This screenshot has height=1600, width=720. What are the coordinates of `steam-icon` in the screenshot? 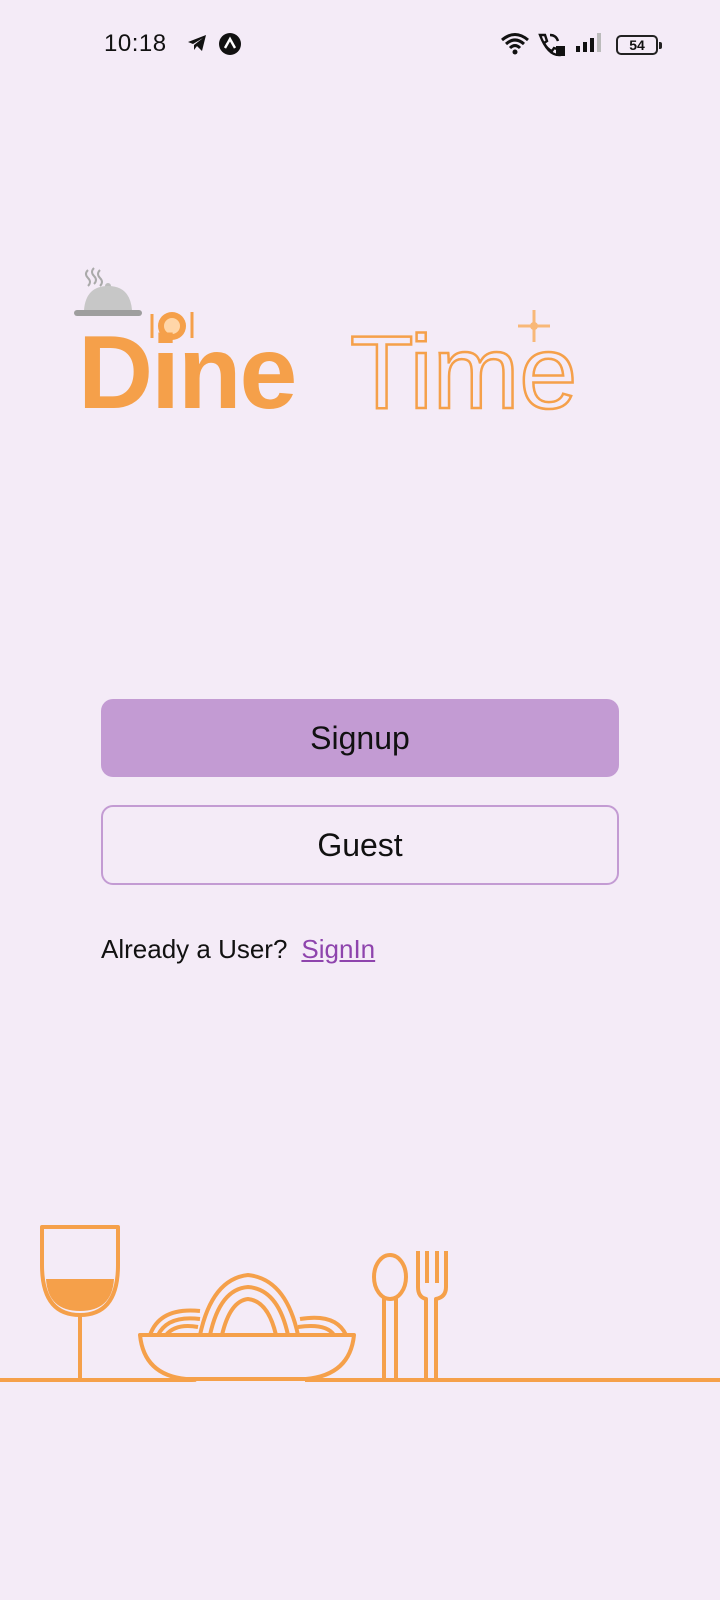 It's located at (94, 277).